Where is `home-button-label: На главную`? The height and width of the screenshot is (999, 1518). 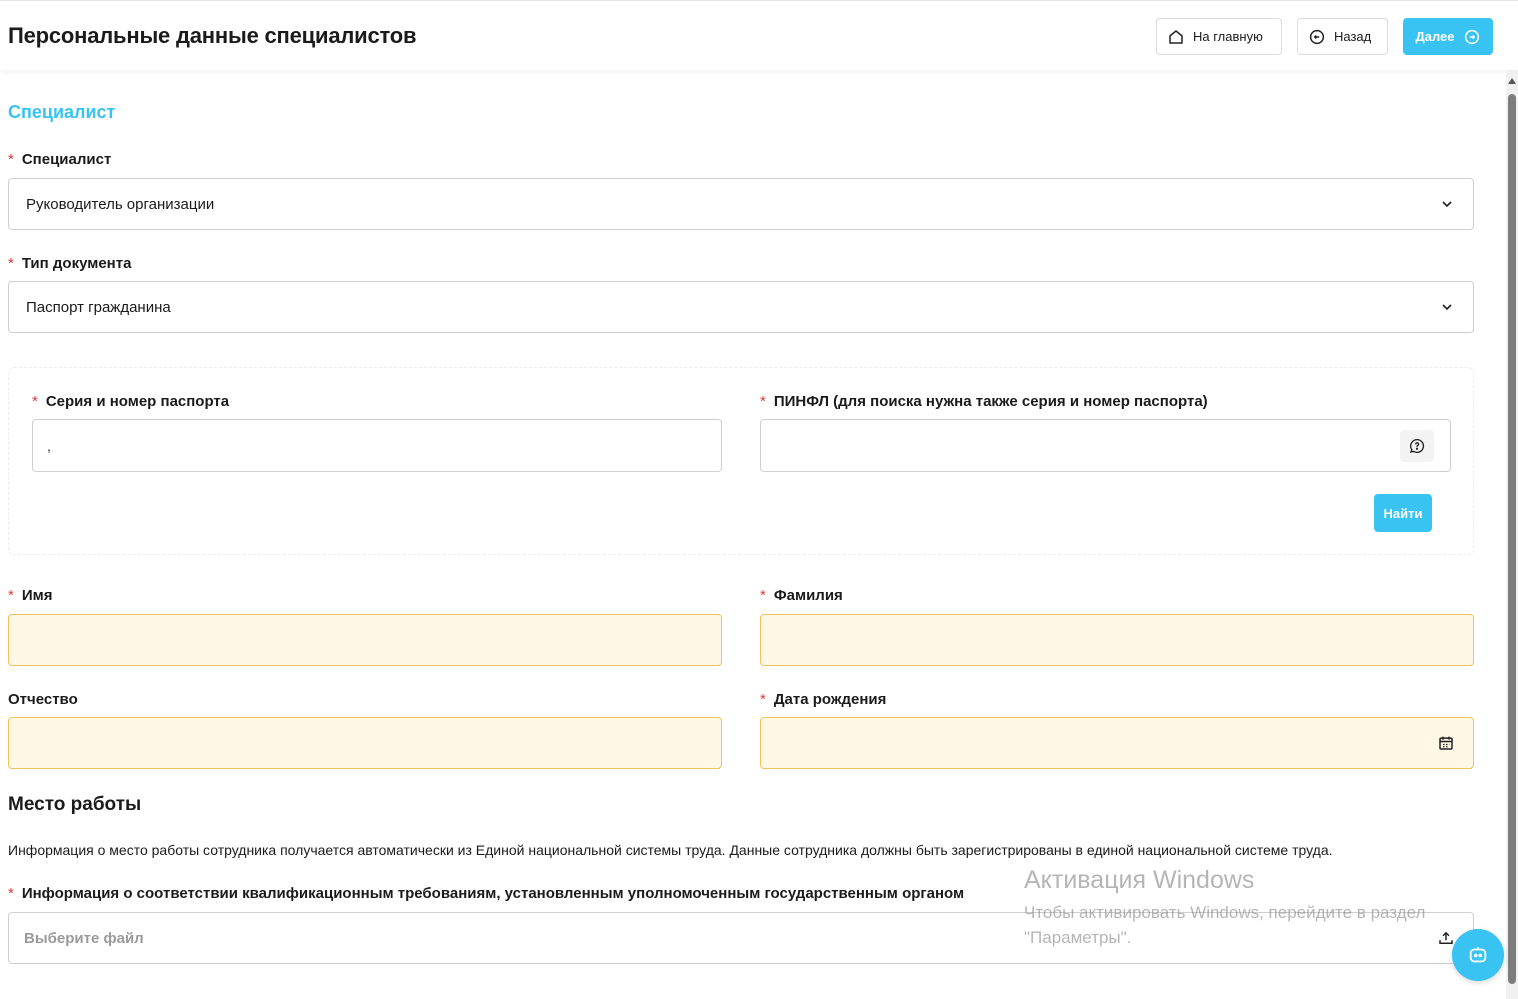 home-button-label: На главную is located at coordinates (1228, 36).